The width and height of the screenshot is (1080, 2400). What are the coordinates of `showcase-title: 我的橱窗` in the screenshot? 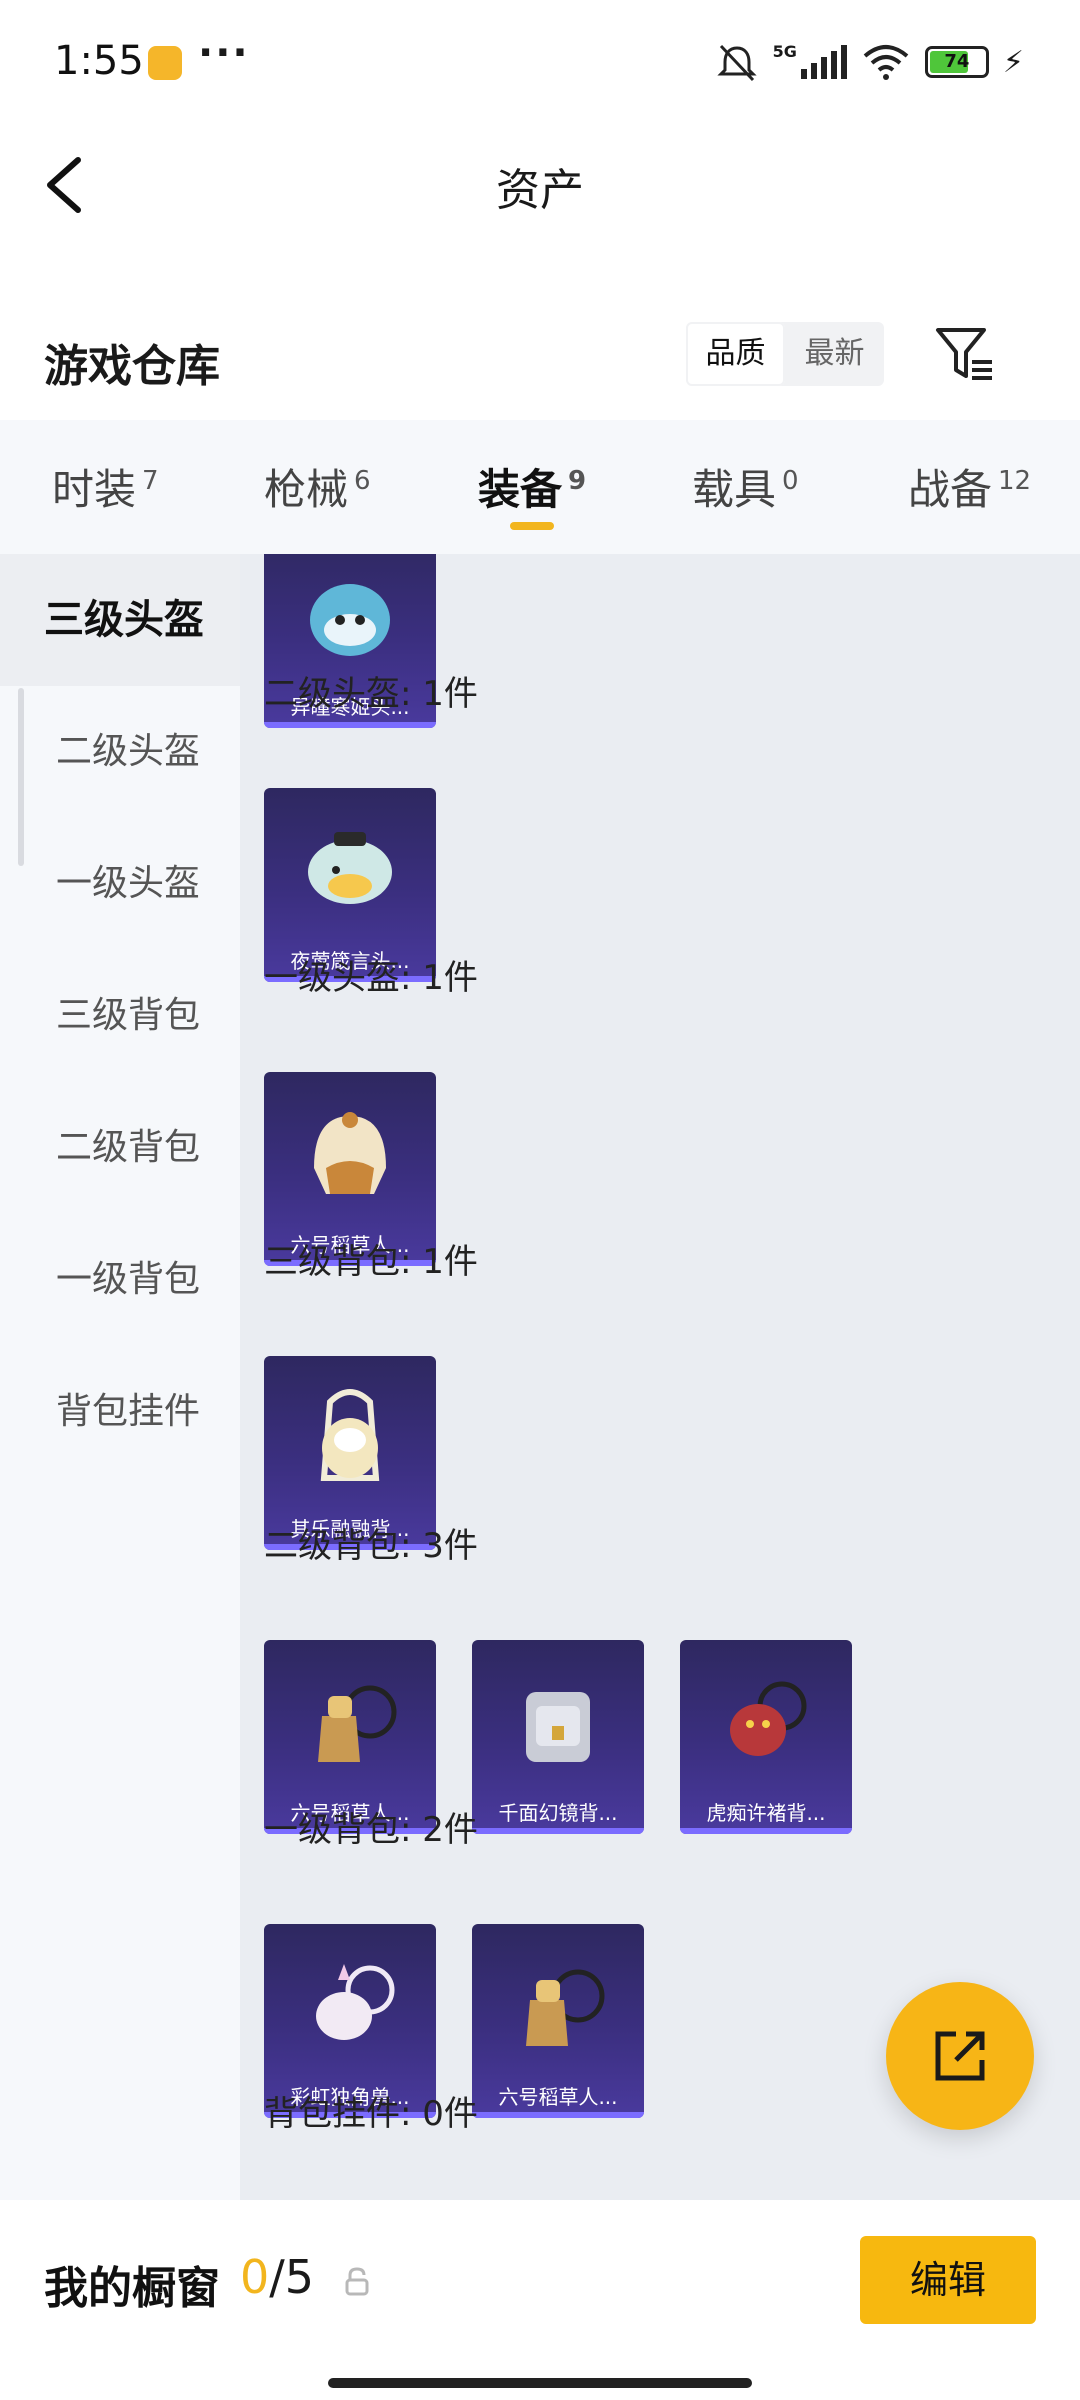 It's located at (132, 2288).